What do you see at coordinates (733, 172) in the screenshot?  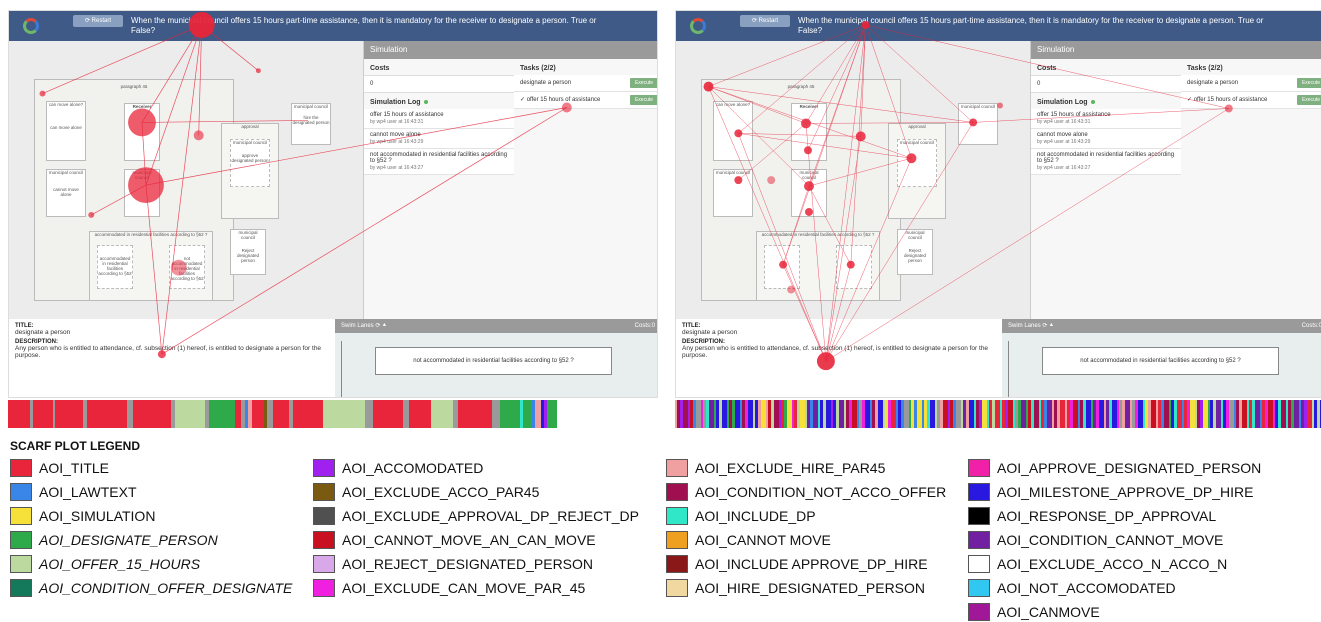 I see `council-label: municipal council` at bounding box center [733, 172].